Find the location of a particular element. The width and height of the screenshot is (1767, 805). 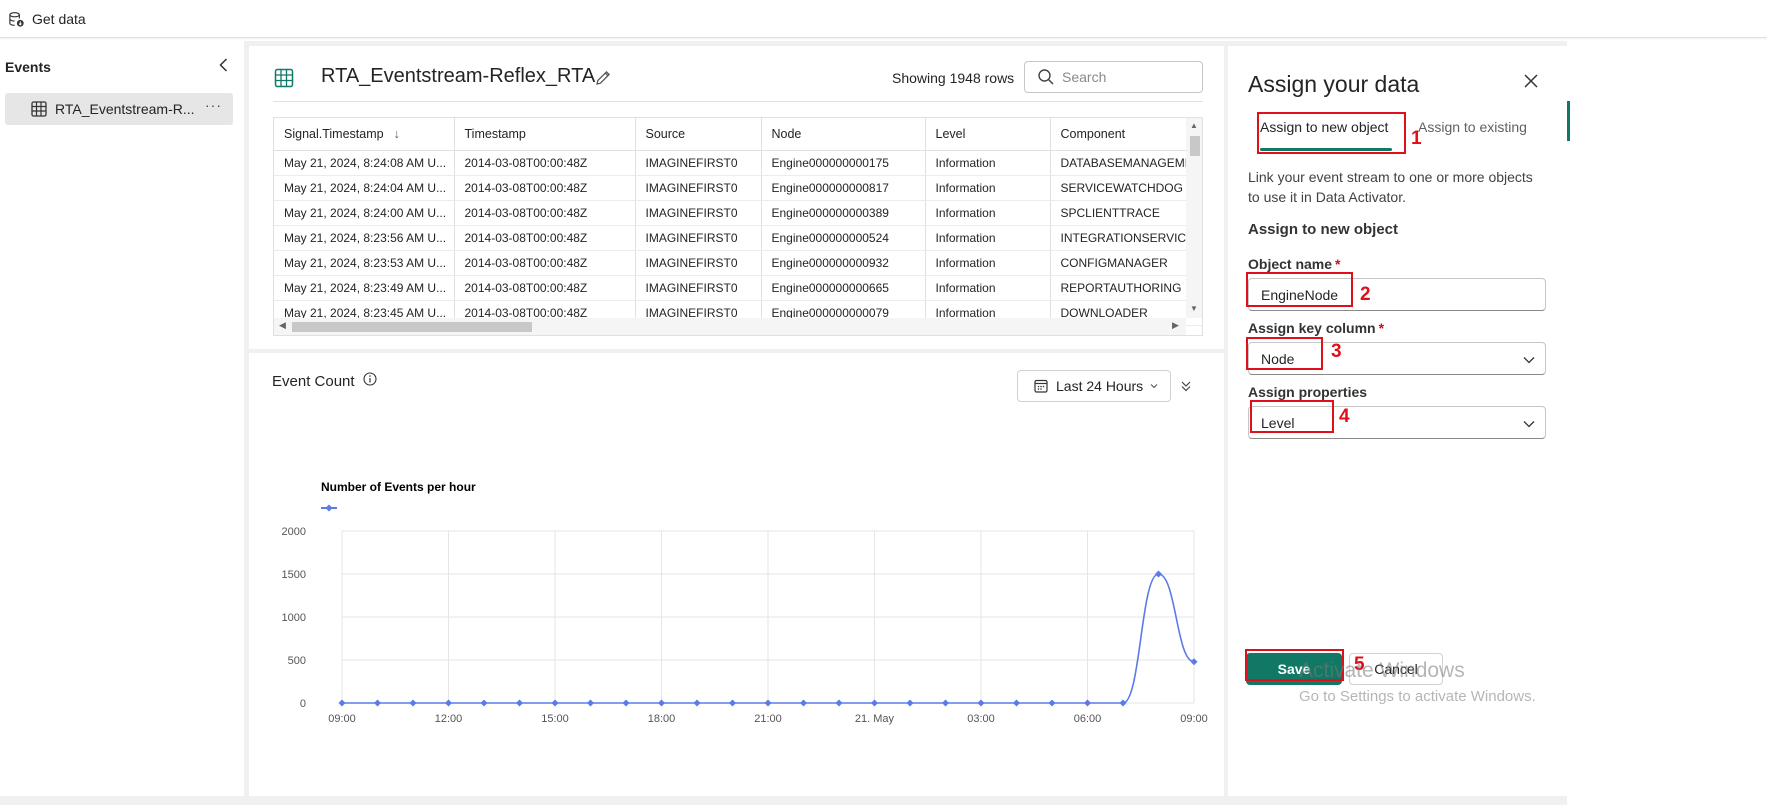

table-cell: INTEGRATIONSERVICEF is located at coordinates (1126, 238).